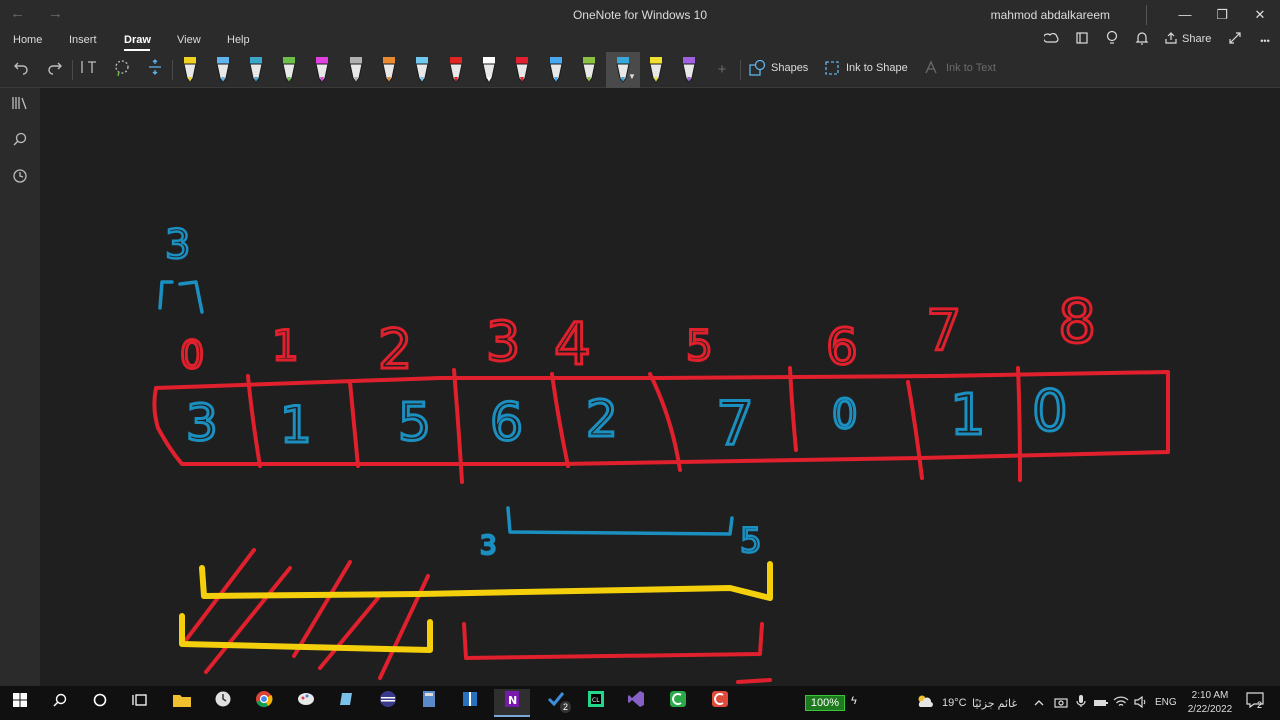 The width and height of the screenshot is (1280, 720). What do you see at coordinates (854, 701) in the screenshot?
I see `charging-icon: ϟ` at bounding box center [854, 701].